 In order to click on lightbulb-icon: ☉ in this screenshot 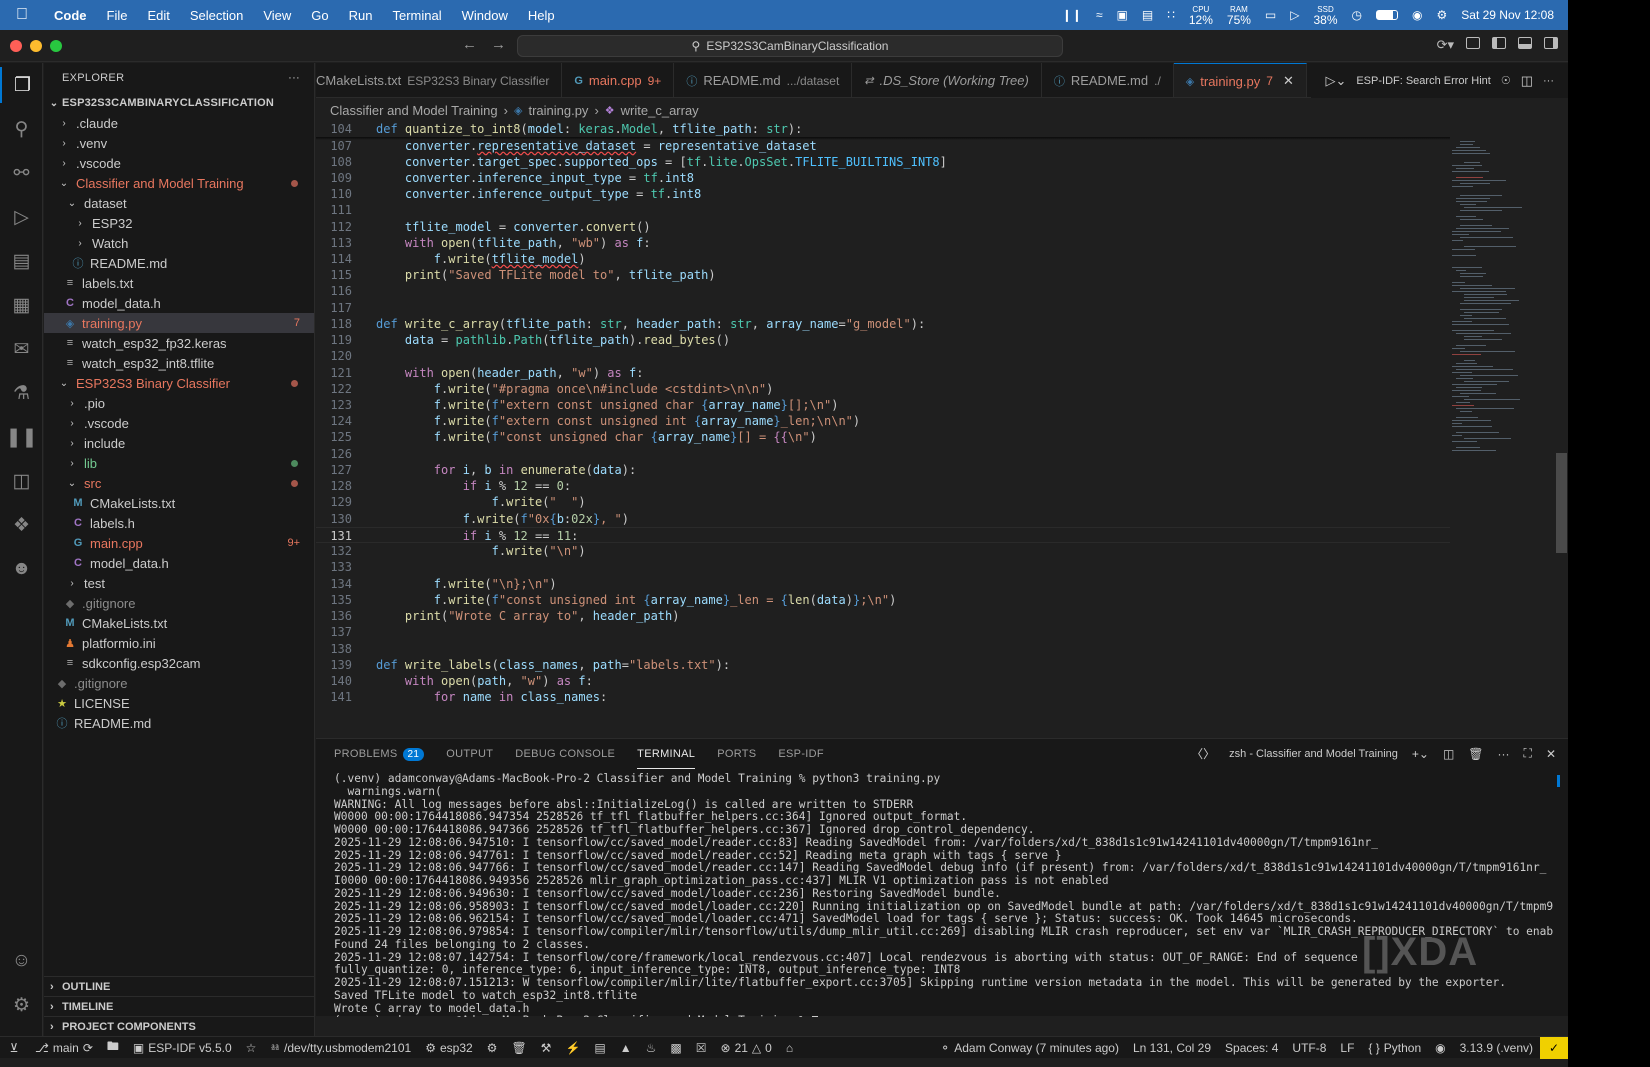, I will do `click(1506, 80)`.